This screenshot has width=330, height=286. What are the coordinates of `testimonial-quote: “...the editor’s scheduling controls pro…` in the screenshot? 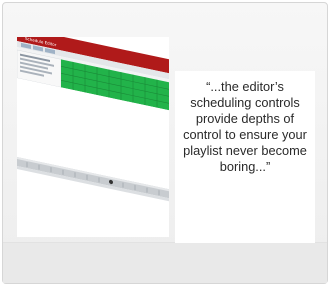 It's located at (245, 126).